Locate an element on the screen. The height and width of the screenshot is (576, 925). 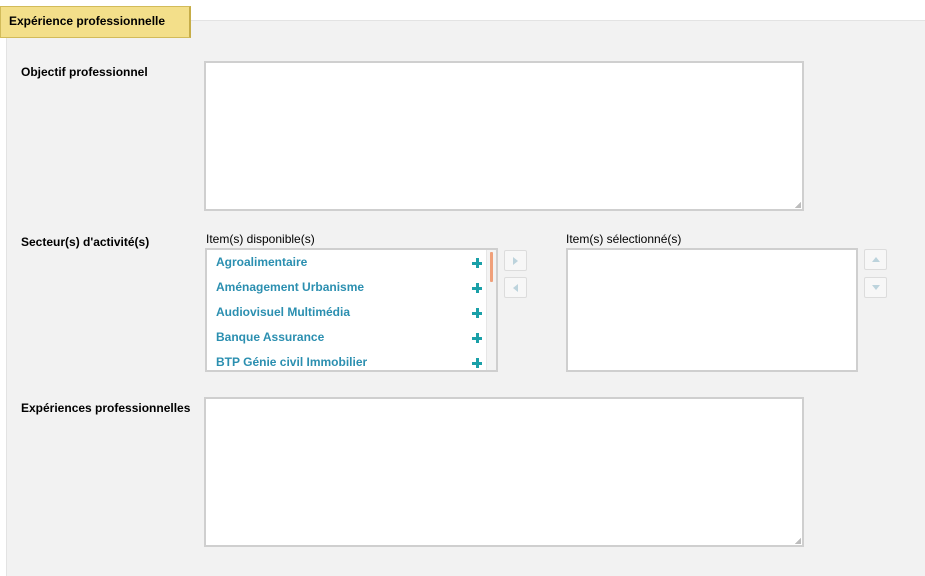
arrow-up-icon is located at coordinates (876, 259).